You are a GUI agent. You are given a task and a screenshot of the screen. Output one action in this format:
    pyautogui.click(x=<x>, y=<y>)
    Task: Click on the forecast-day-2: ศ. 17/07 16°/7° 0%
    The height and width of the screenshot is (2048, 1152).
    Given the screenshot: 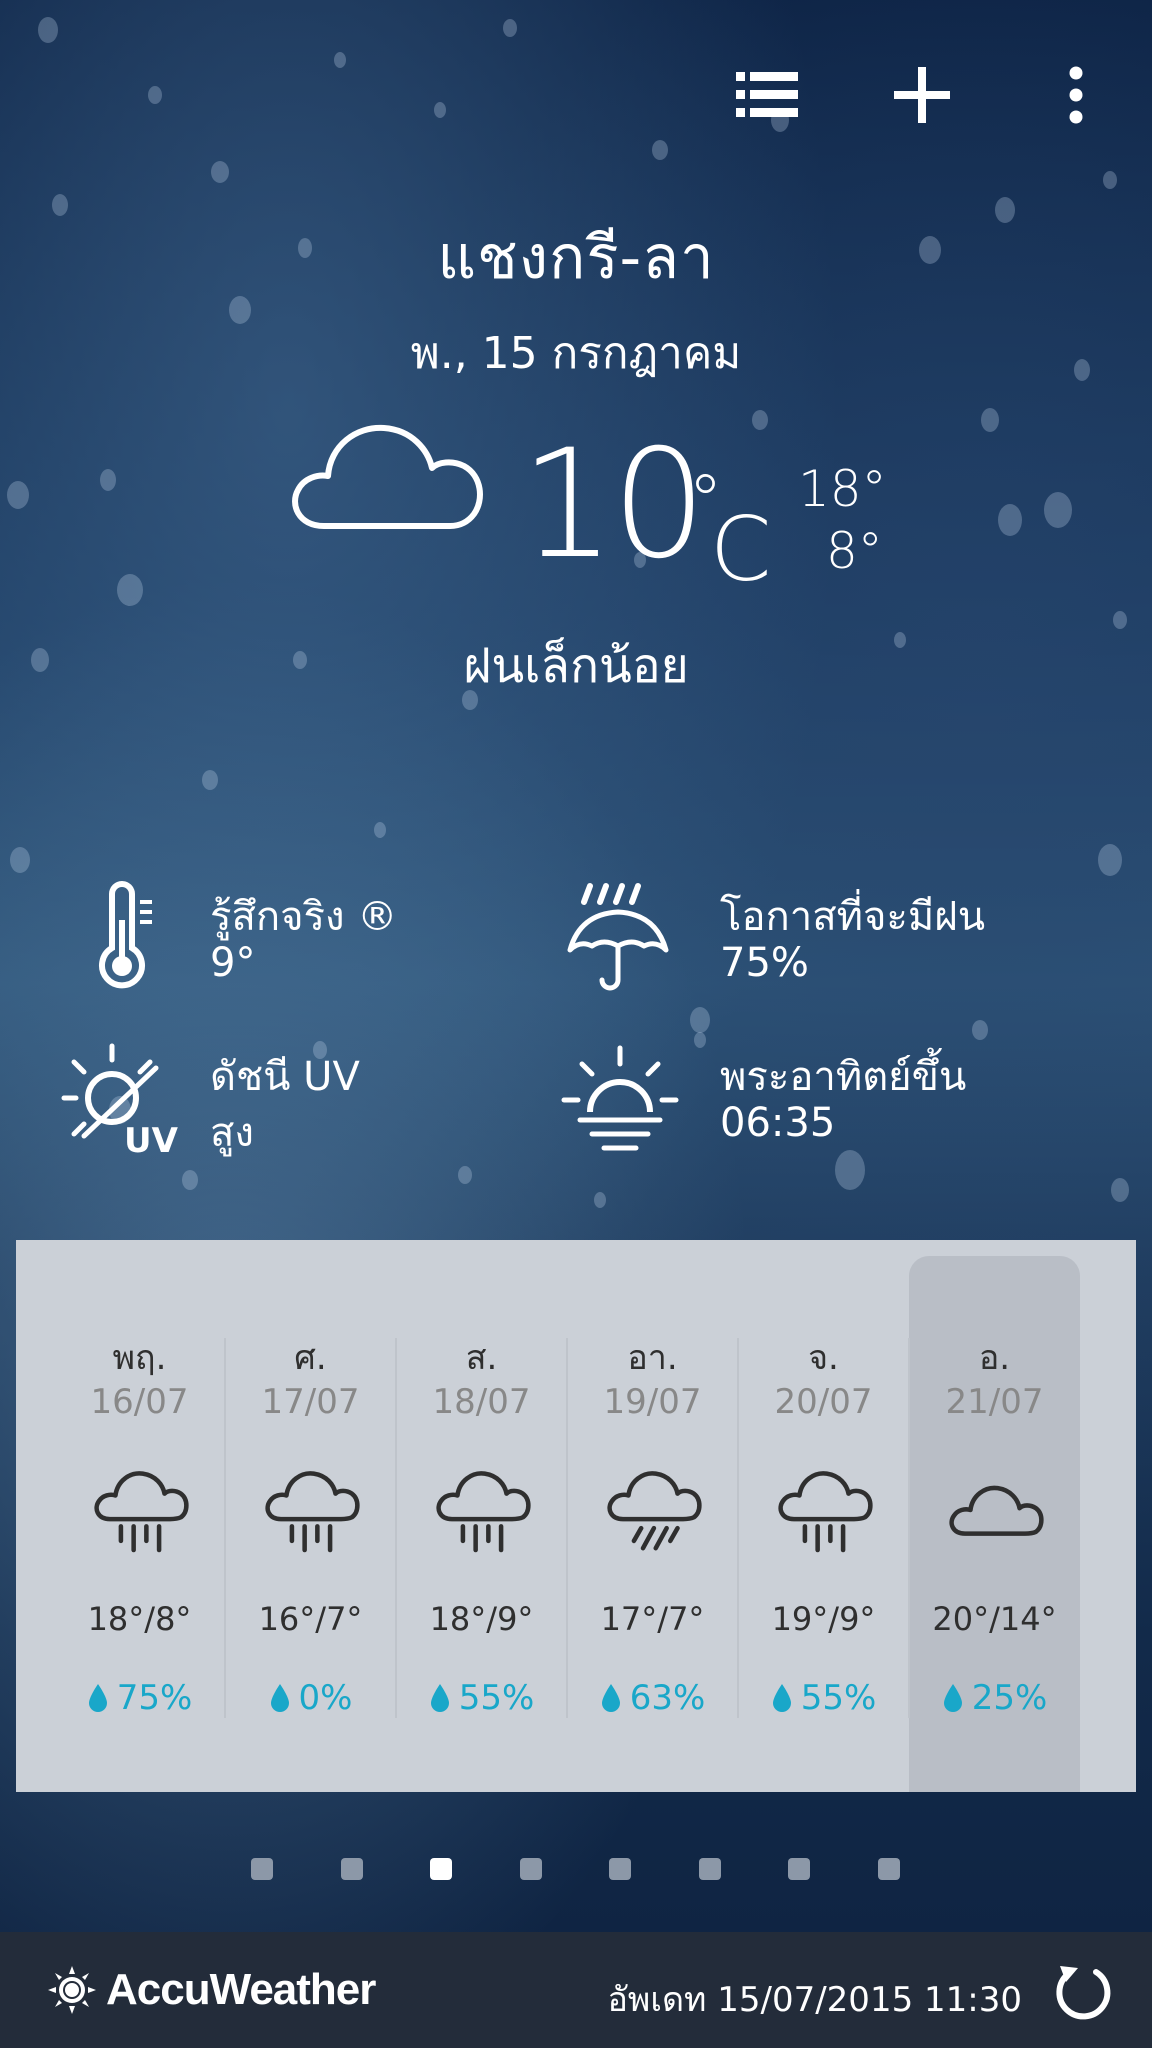 What is the action you would take?
    pyautogui.click(x=310, y=1516)
    